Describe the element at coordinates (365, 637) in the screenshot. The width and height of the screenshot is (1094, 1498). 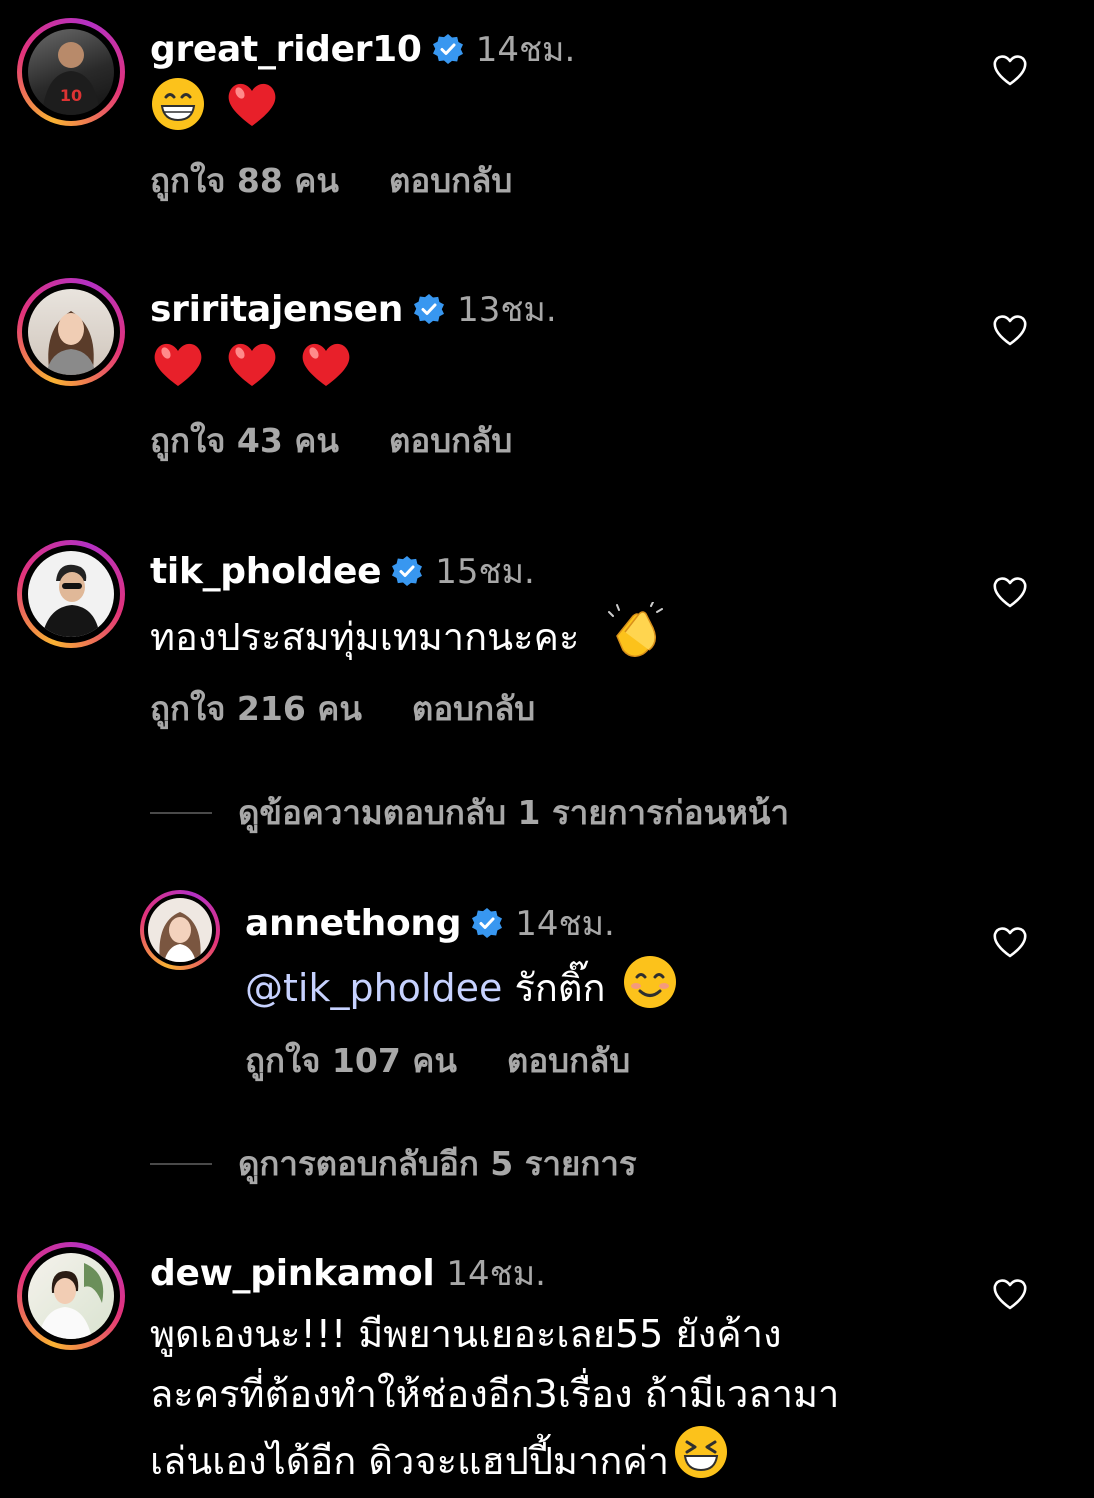
I see `comment-body: ทองประสมทุ่มเทมากนะคะ` at that location.